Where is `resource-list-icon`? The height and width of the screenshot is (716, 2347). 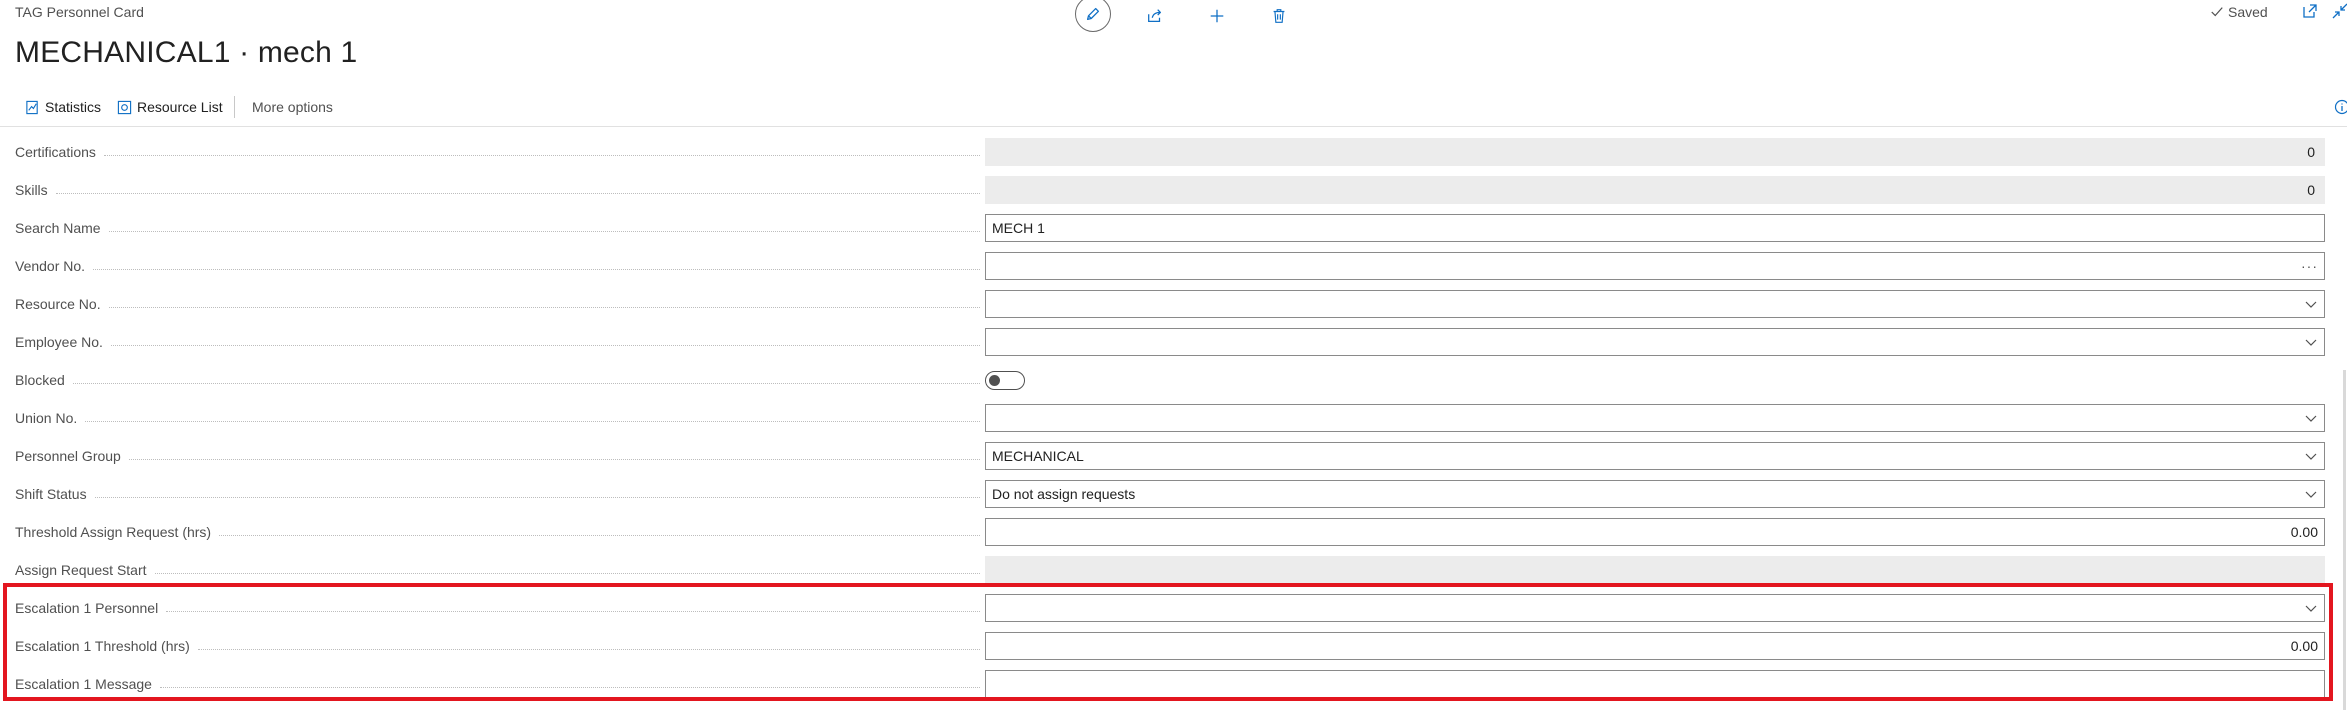 resource-list-icon is located at coordinates (124, 107).